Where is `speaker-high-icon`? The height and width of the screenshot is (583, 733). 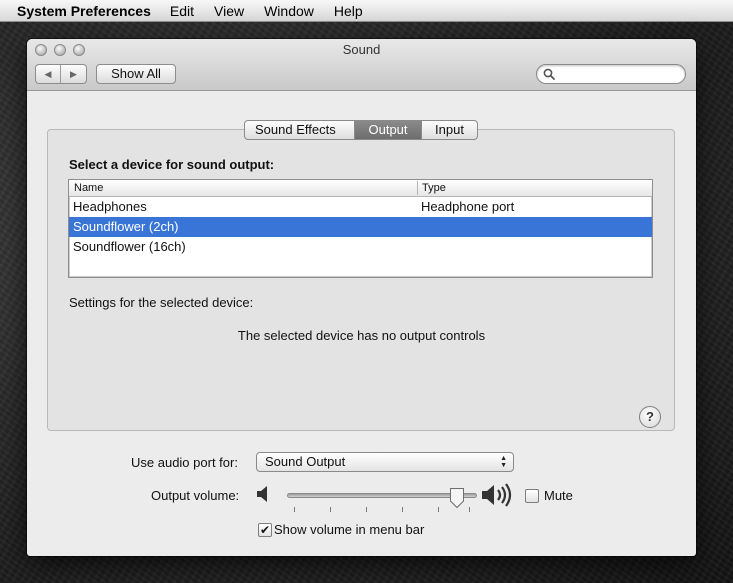 speaker-high-icon is located at coordinates (497, 495).